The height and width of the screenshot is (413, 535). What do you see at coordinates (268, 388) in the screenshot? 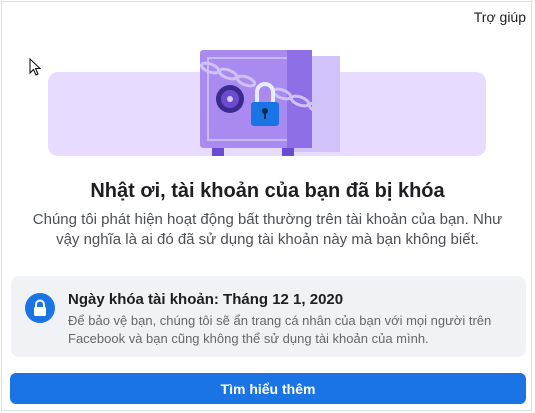
I see `learn-more-button: Tìm hiểu thêm` at bounding box center [268, 388].